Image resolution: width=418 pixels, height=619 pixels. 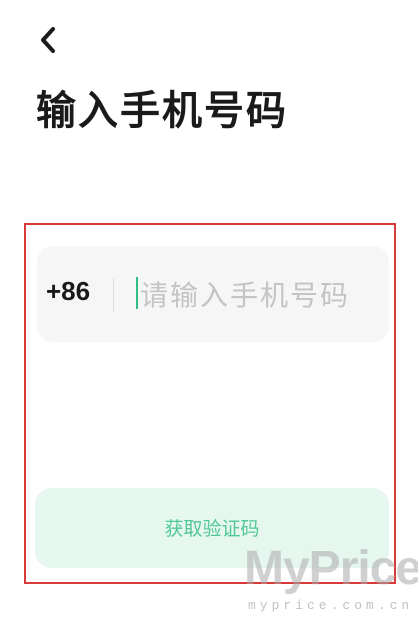 I want to click on text-cursor, so click(x=137, y=293).